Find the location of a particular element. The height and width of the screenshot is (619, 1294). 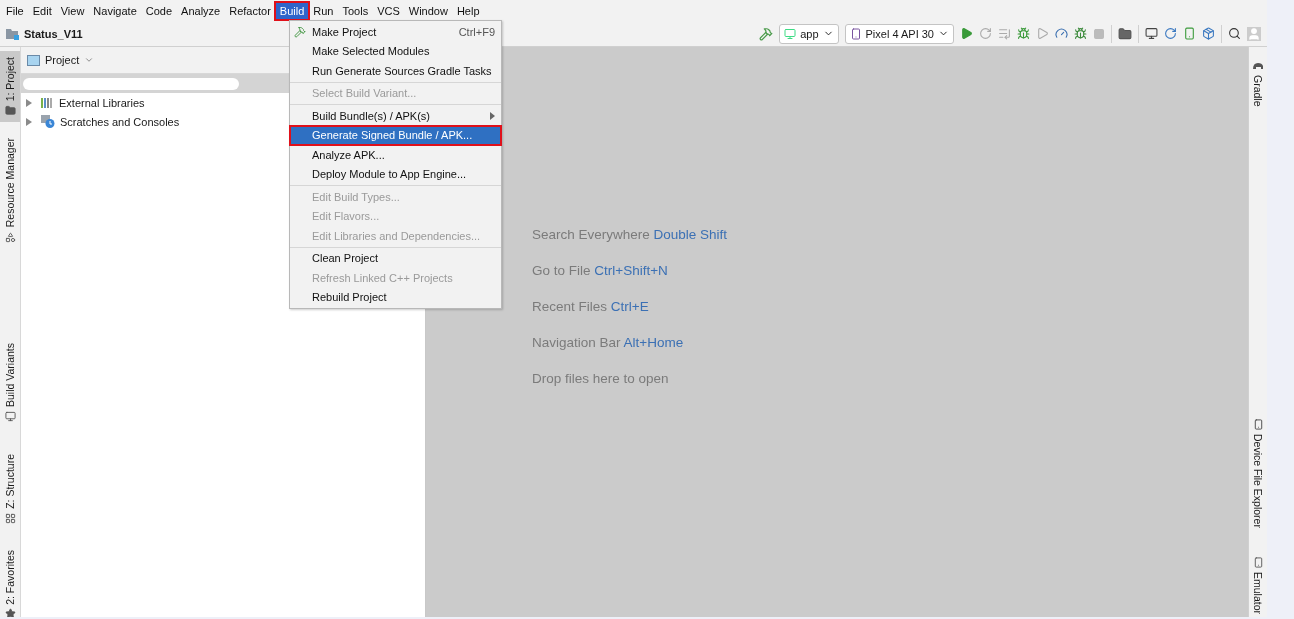

list-icon is located at coordinates (1004, 33).